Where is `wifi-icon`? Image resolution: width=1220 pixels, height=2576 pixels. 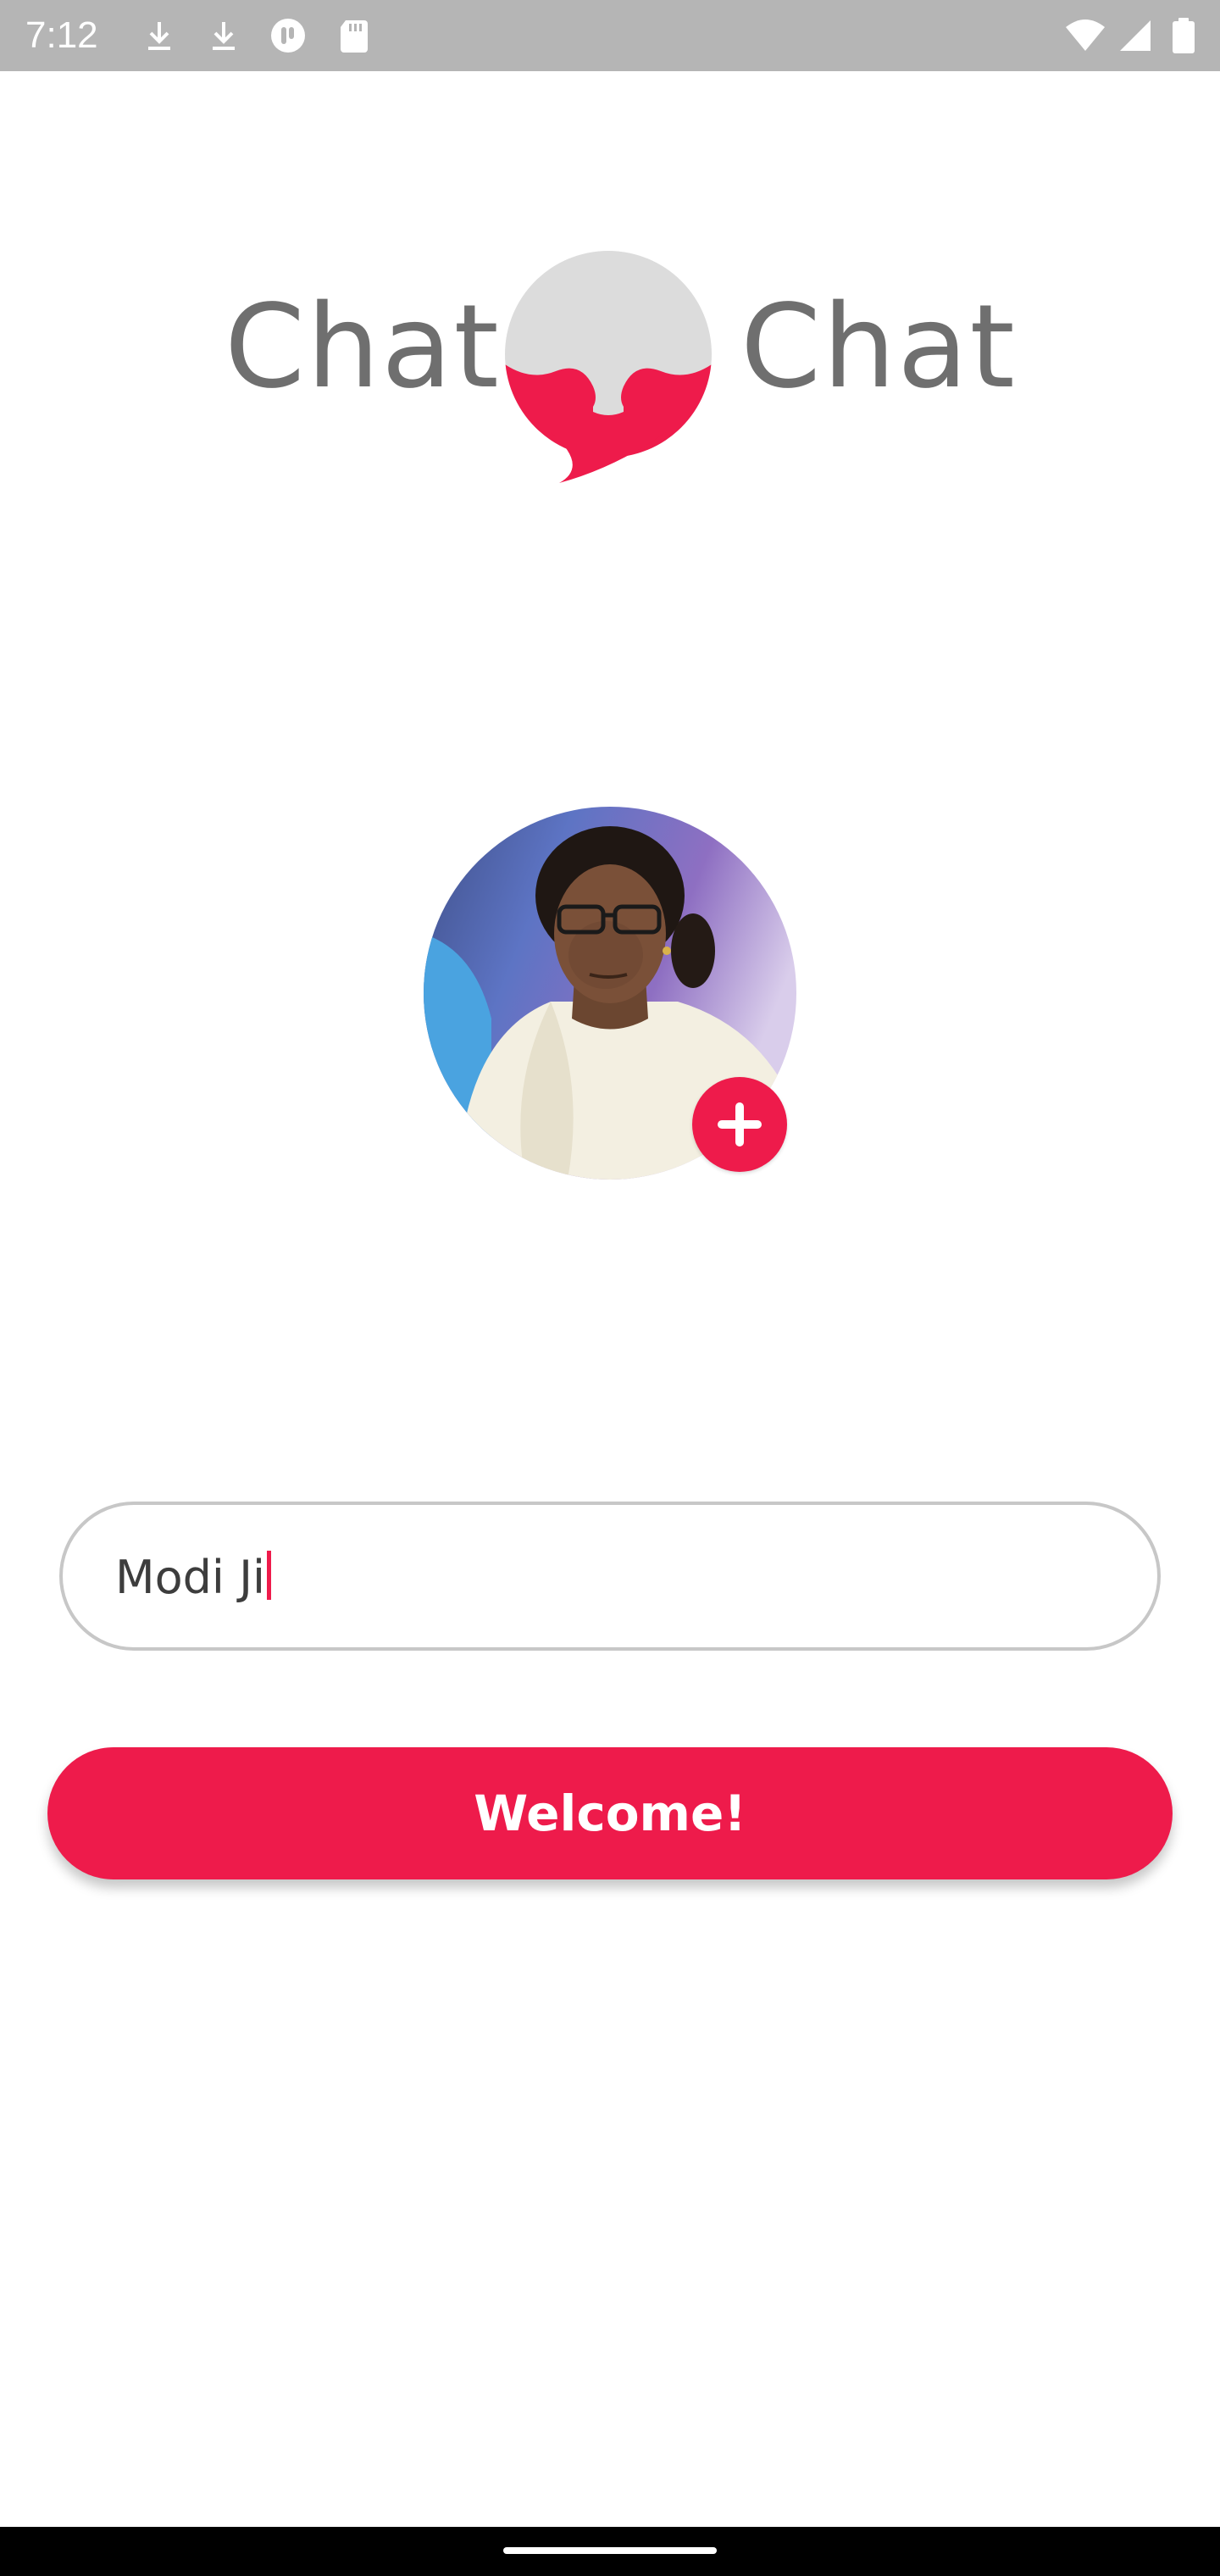 wifi-icon is located at coordinates (1085, 35).